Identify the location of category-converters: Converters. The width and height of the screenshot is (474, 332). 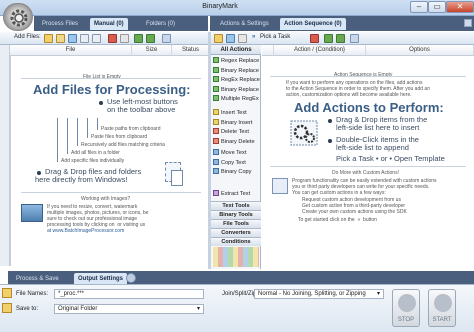
(236, 232).